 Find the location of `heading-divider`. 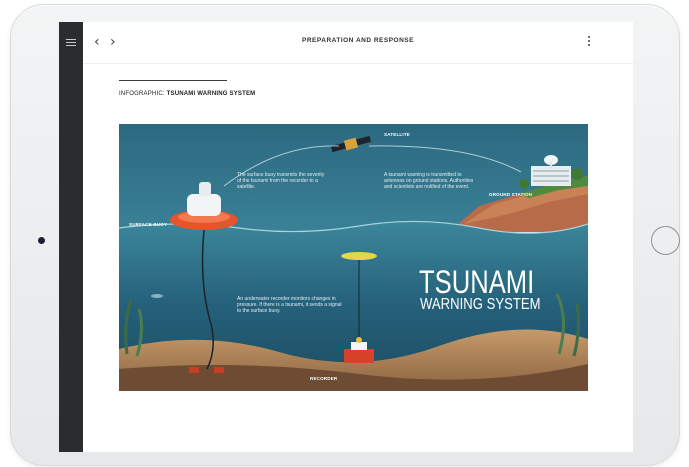

heading-divider is located at coordinates (173, 80).